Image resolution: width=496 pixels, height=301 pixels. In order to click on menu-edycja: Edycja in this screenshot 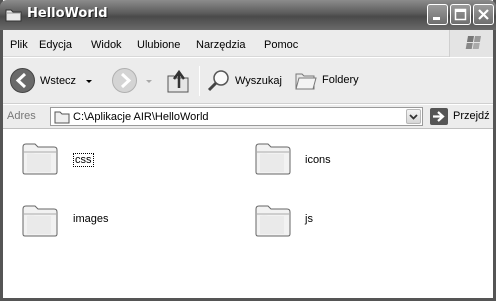, I will do `click(55, 45)`.